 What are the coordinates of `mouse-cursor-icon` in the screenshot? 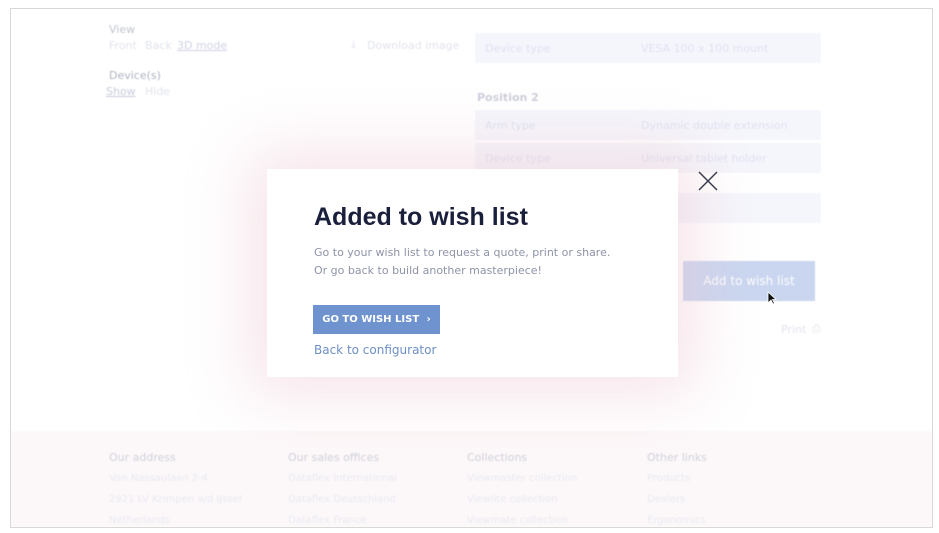 It's located at (772, 297).